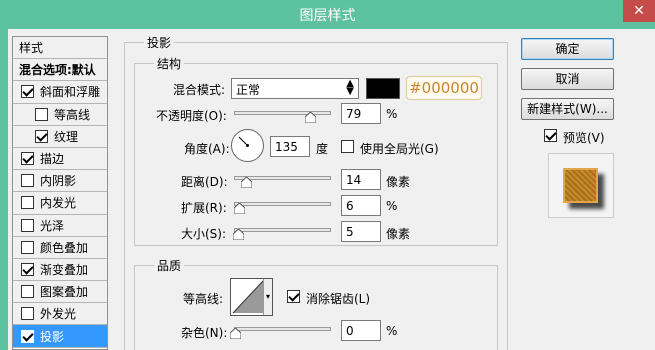 The height and width of the screenshot is (350, 655). Describe the element at coordinates (398, 234) in the screenshot. I see `size-unit: 像素` at that location.